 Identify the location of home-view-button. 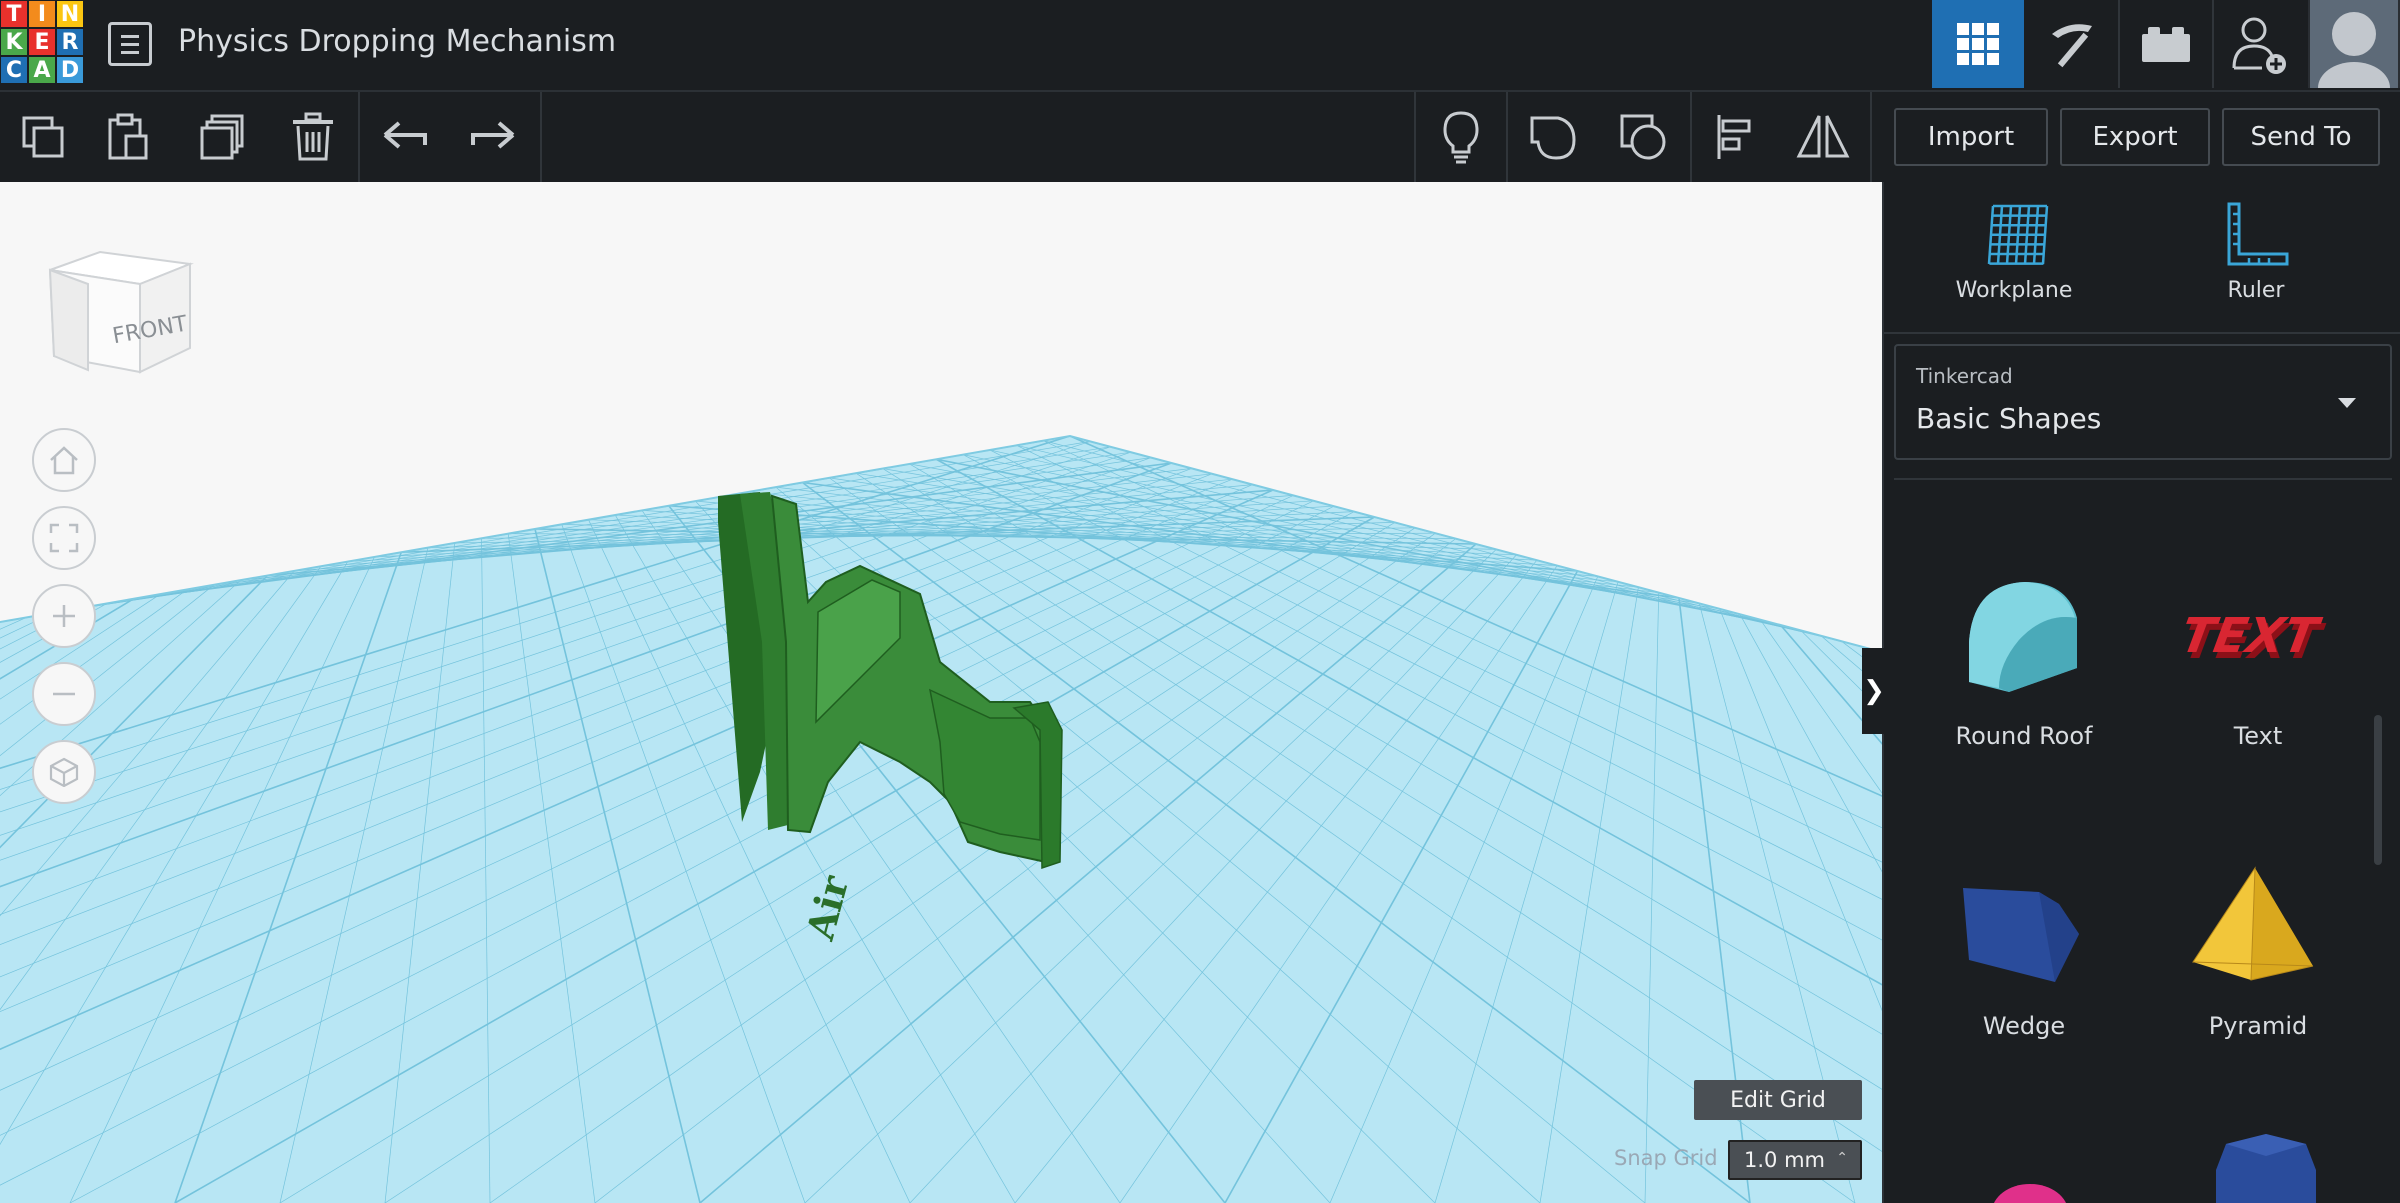
(64, 460).